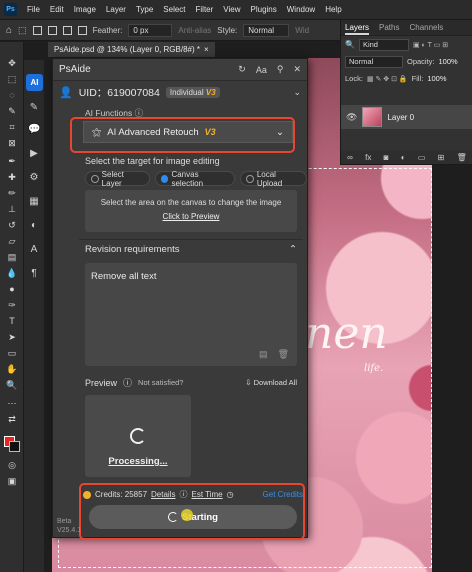  What do you see at coordinates (150, 30) in the screenshot?
I see `feather-input: 0 px` at bounding box center [150, 30].